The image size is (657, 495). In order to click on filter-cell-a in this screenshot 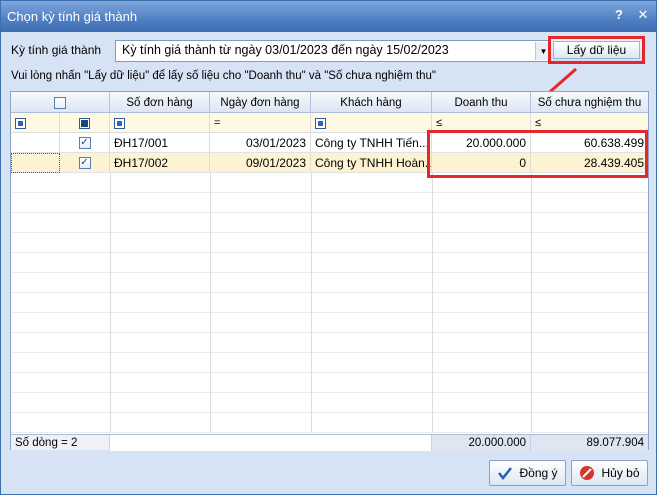, I will do `click(35, 123)`.